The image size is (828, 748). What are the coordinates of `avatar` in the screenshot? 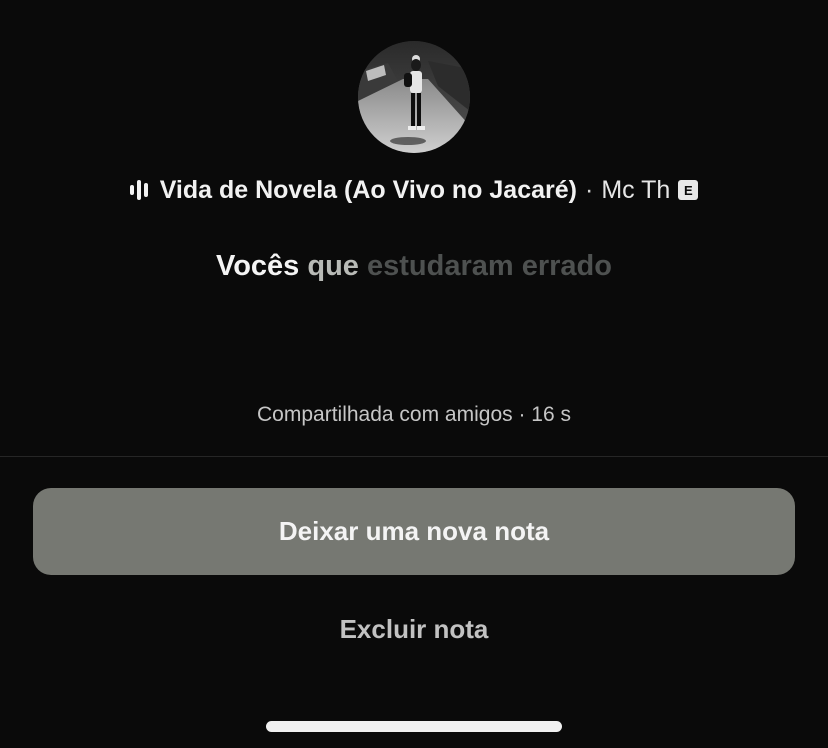 It's located at (414, 97).